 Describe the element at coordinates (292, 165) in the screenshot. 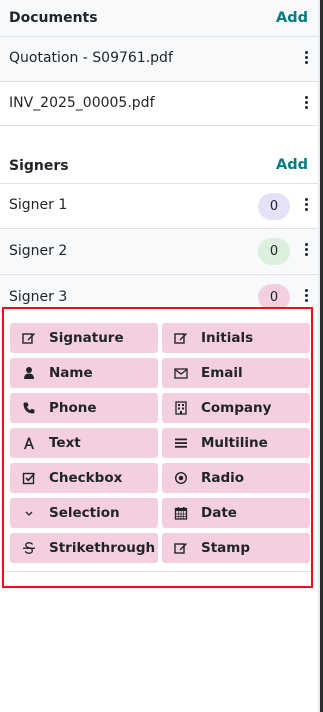

I see `add-signer-button: Add` at that location.